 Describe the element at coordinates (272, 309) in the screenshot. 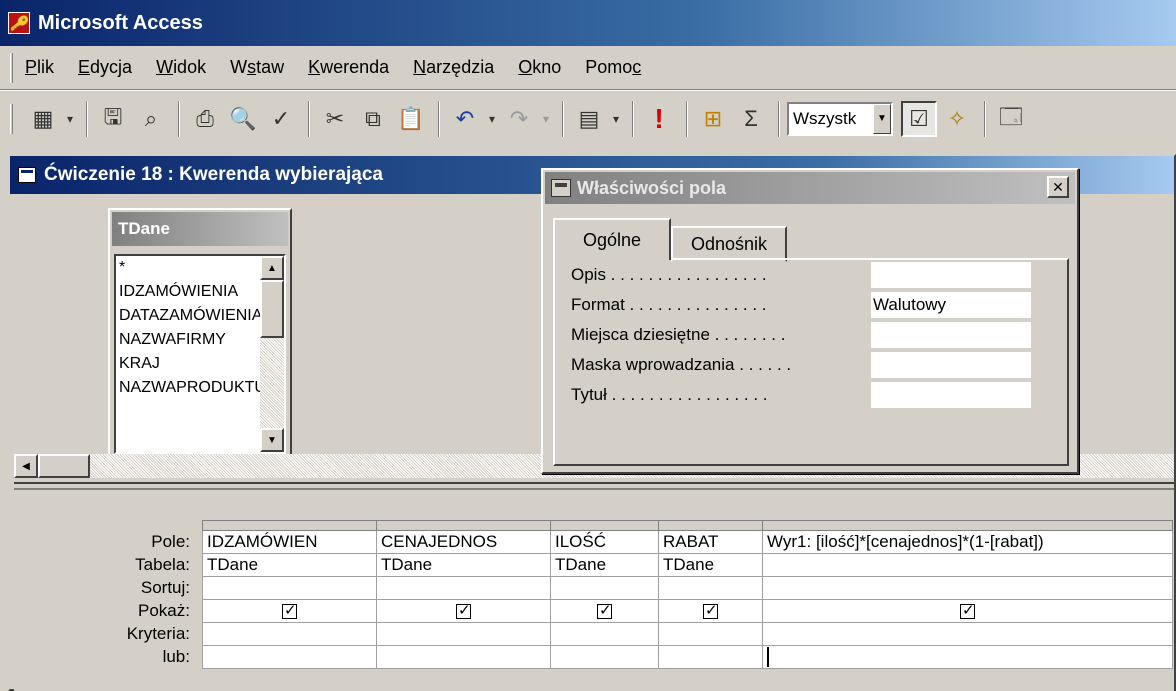

I see `scroll-thumb` at that location.